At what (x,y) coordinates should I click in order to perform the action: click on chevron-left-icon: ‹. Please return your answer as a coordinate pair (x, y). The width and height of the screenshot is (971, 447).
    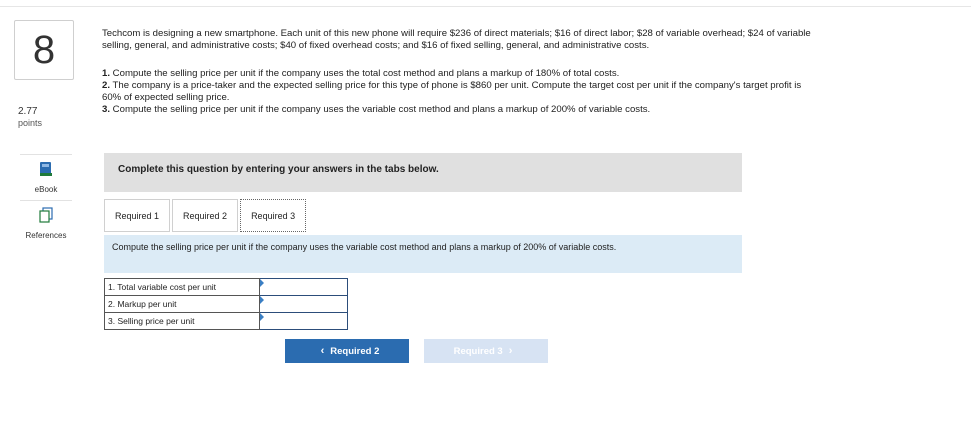
    Looking at the image, I should click on (322, 351).